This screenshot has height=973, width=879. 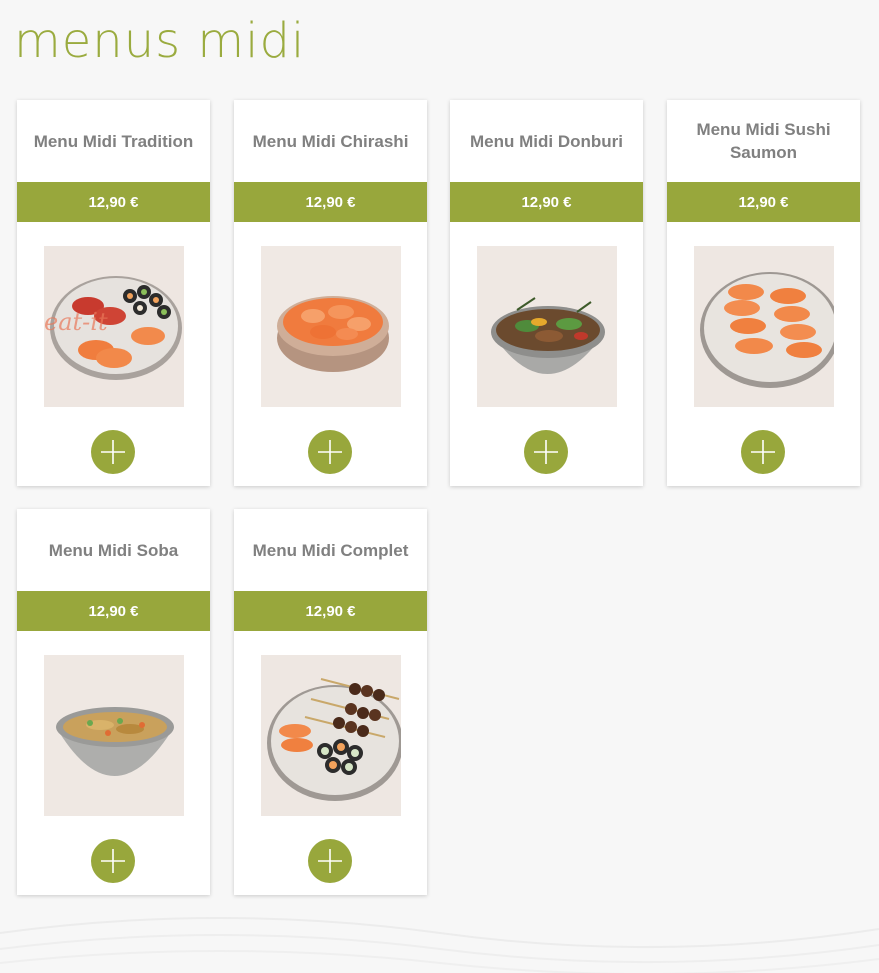 I want to click on menu-card-title: Menu Midi Complet, so click(x=330, y=550).